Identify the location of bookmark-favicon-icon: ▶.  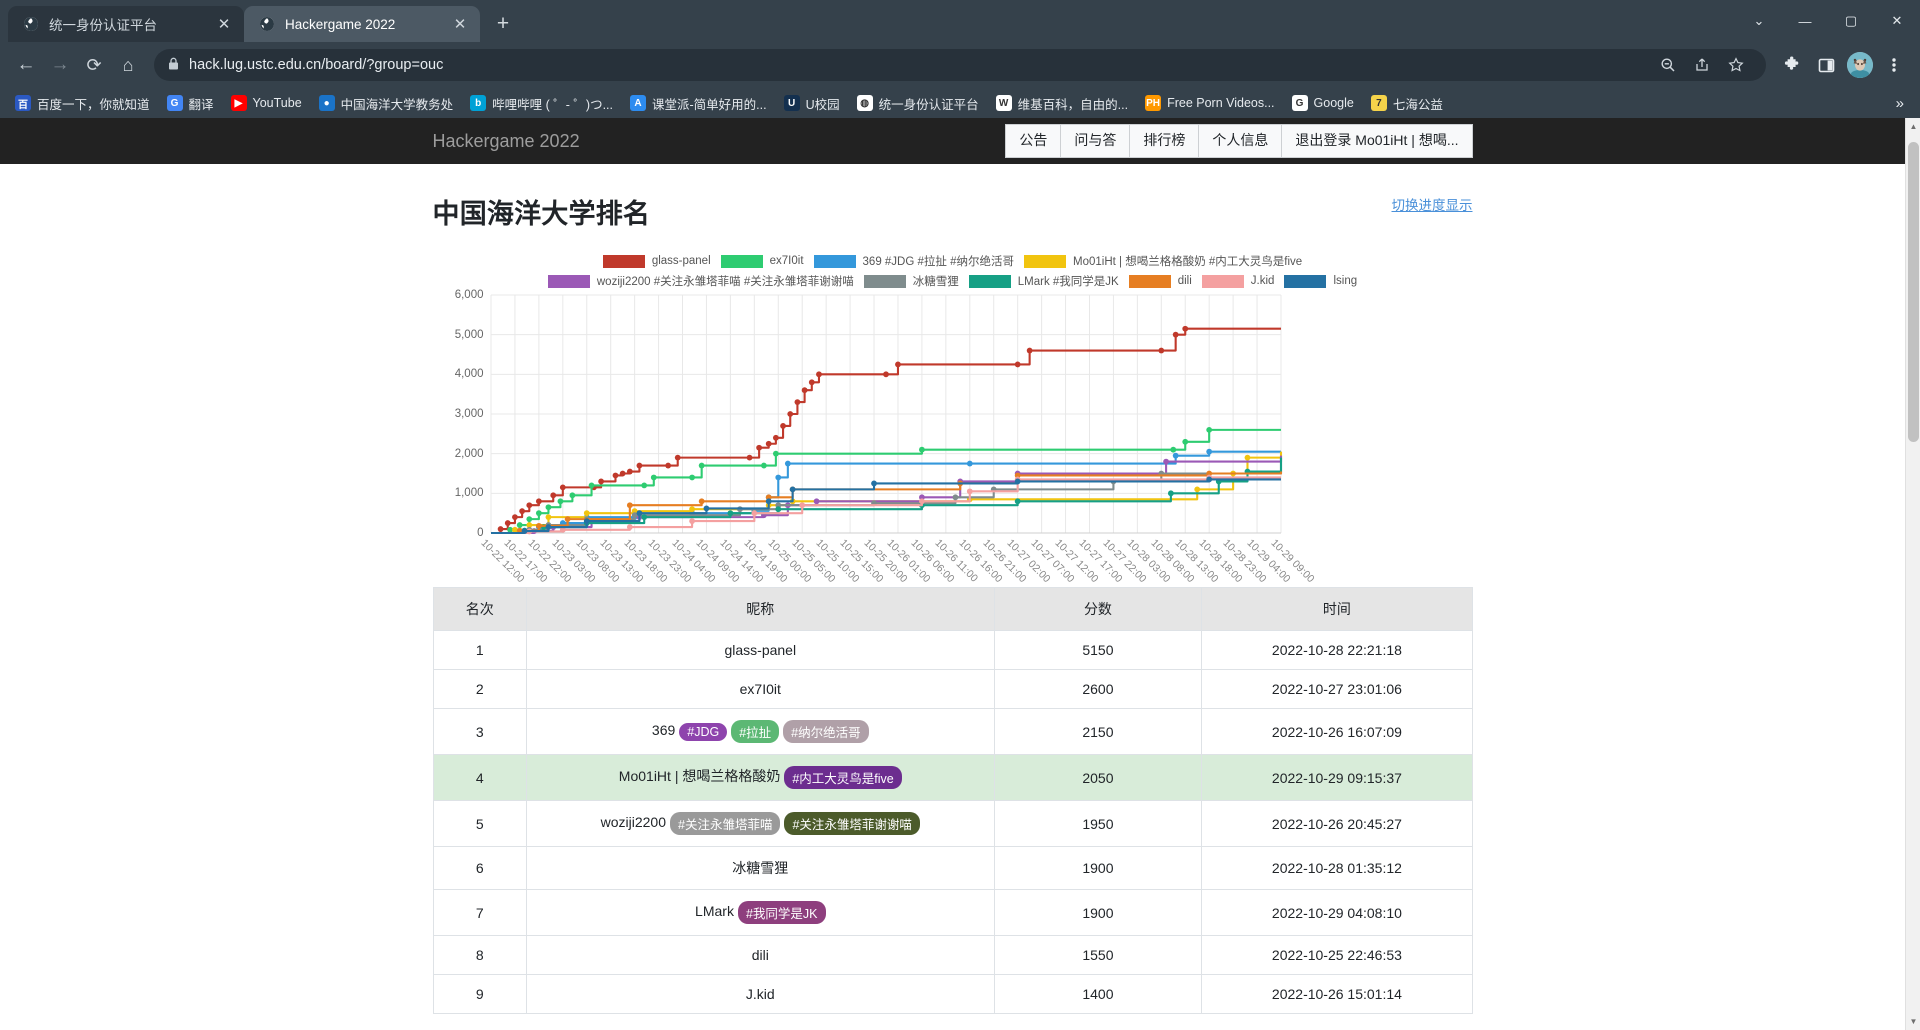
(238, 103).